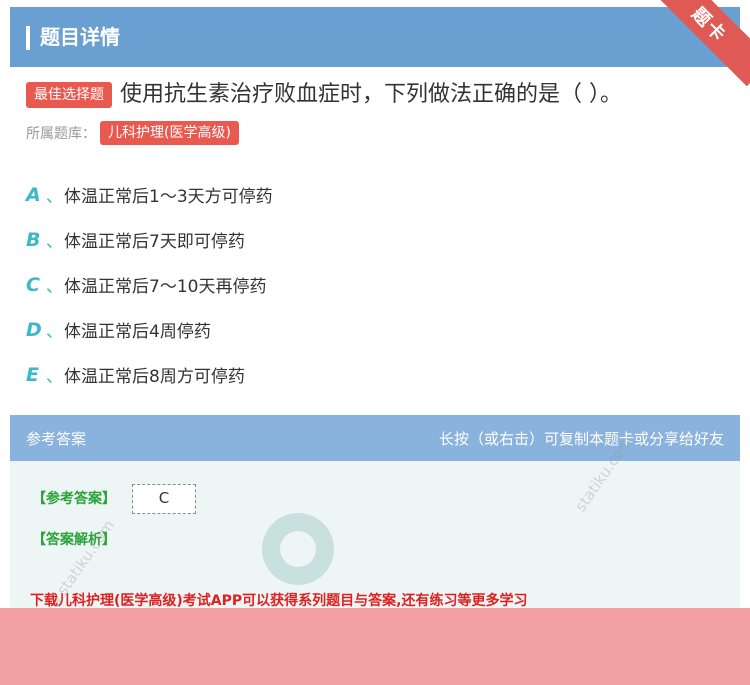 This screenshot has height=685, width=750. I want to click on answer-section-header: 参考答案 长按（或右击）可复制本题卡或分享给好友, so click(375, 438).